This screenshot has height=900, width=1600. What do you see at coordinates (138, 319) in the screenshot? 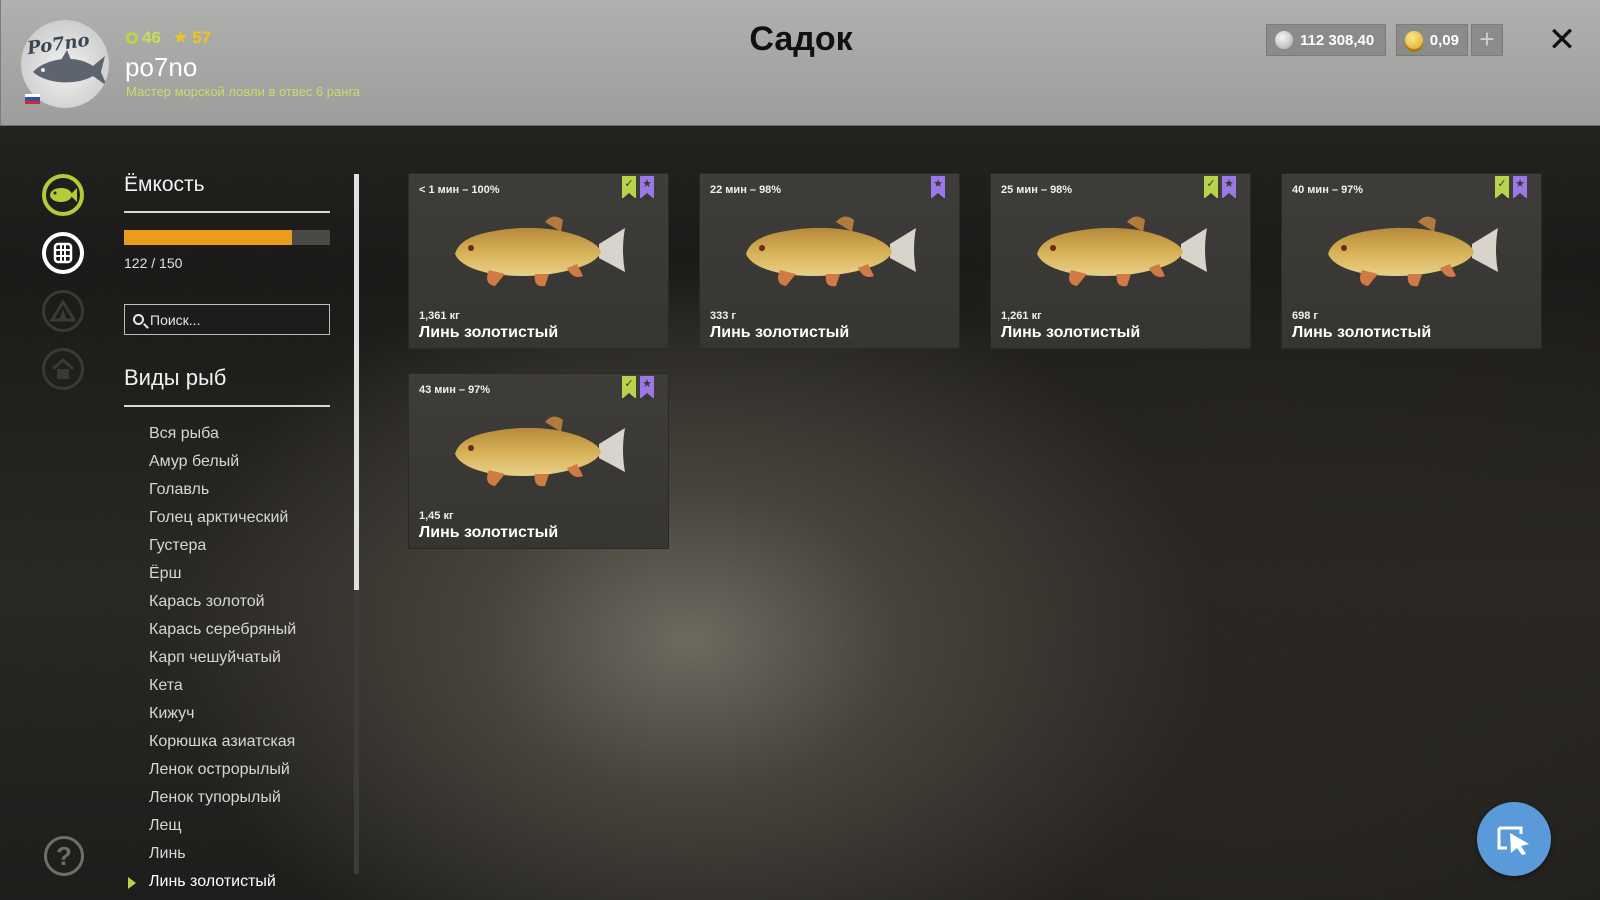
I see `search-icon` at bounding box center [138, 319].